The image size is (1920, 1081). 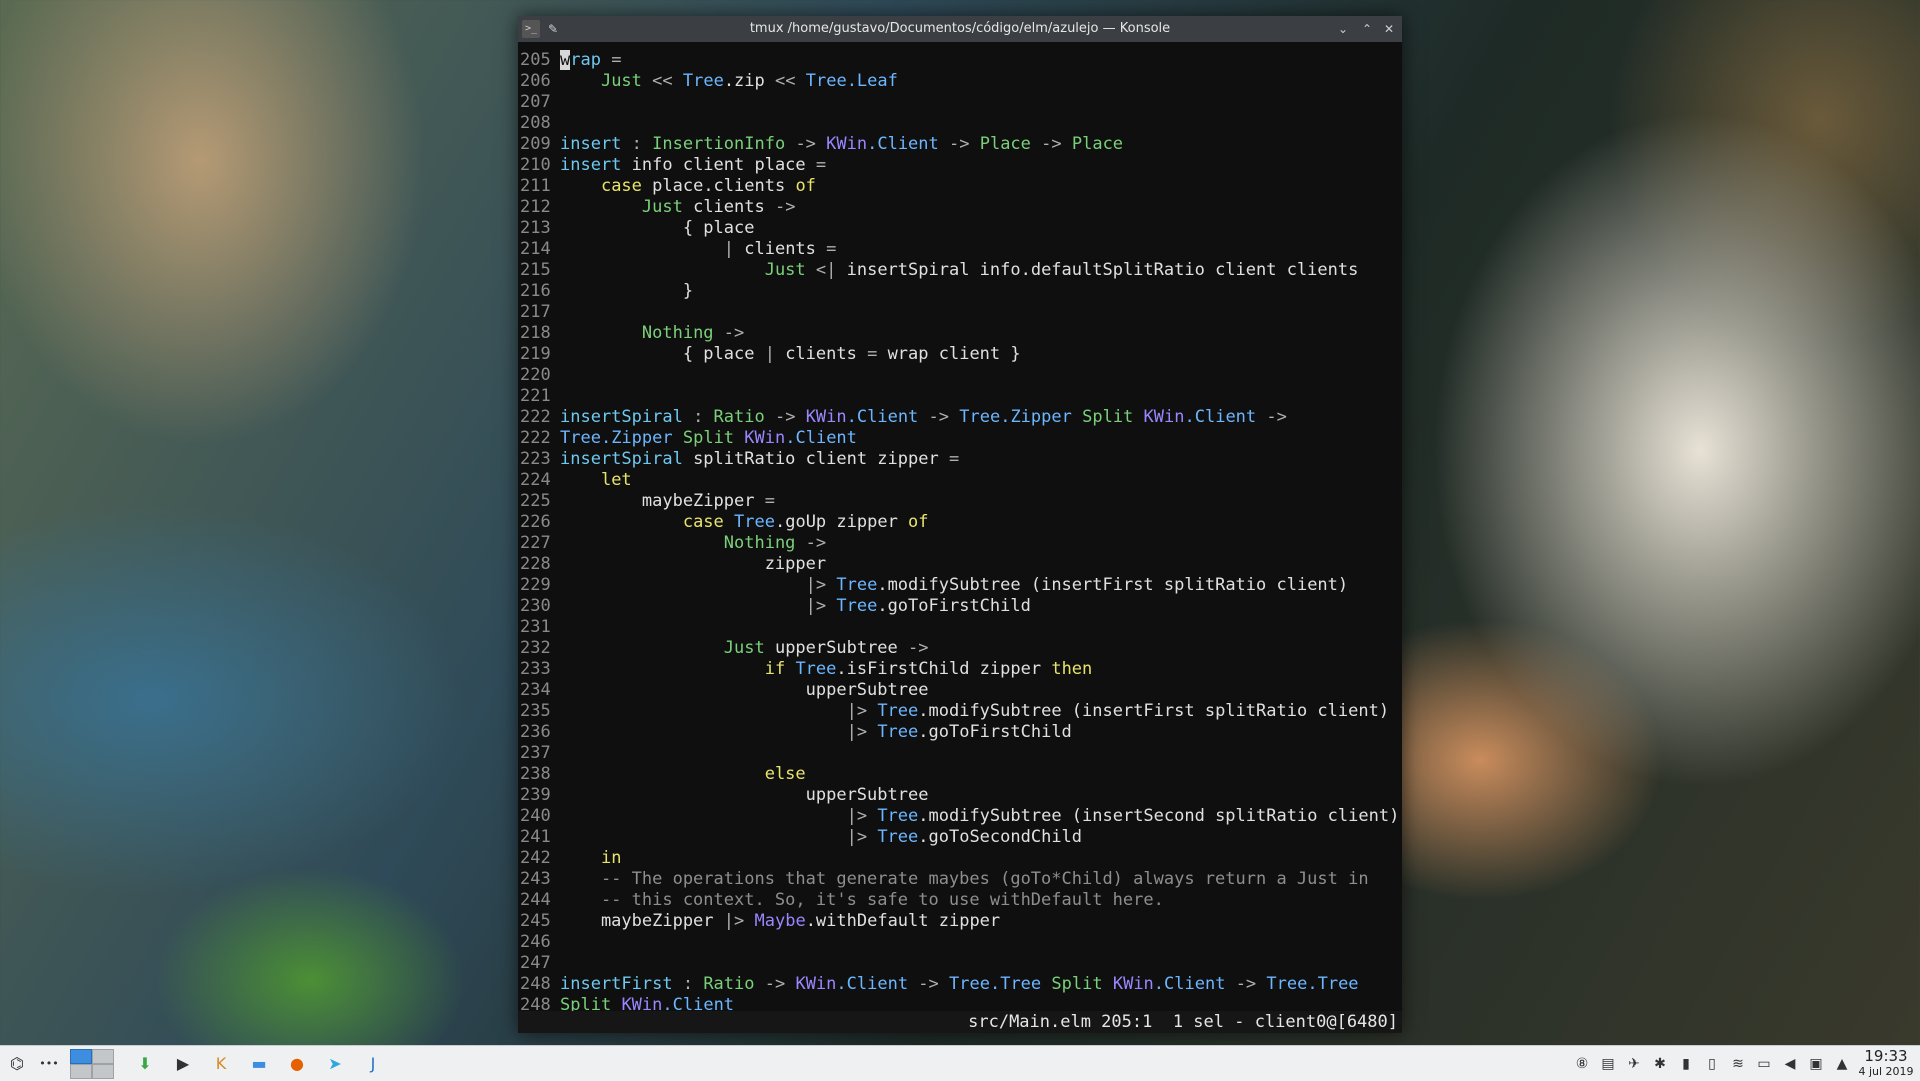 I want to click on clock: 19:33 4 jul 2019, so click(x=1886, y=1063).